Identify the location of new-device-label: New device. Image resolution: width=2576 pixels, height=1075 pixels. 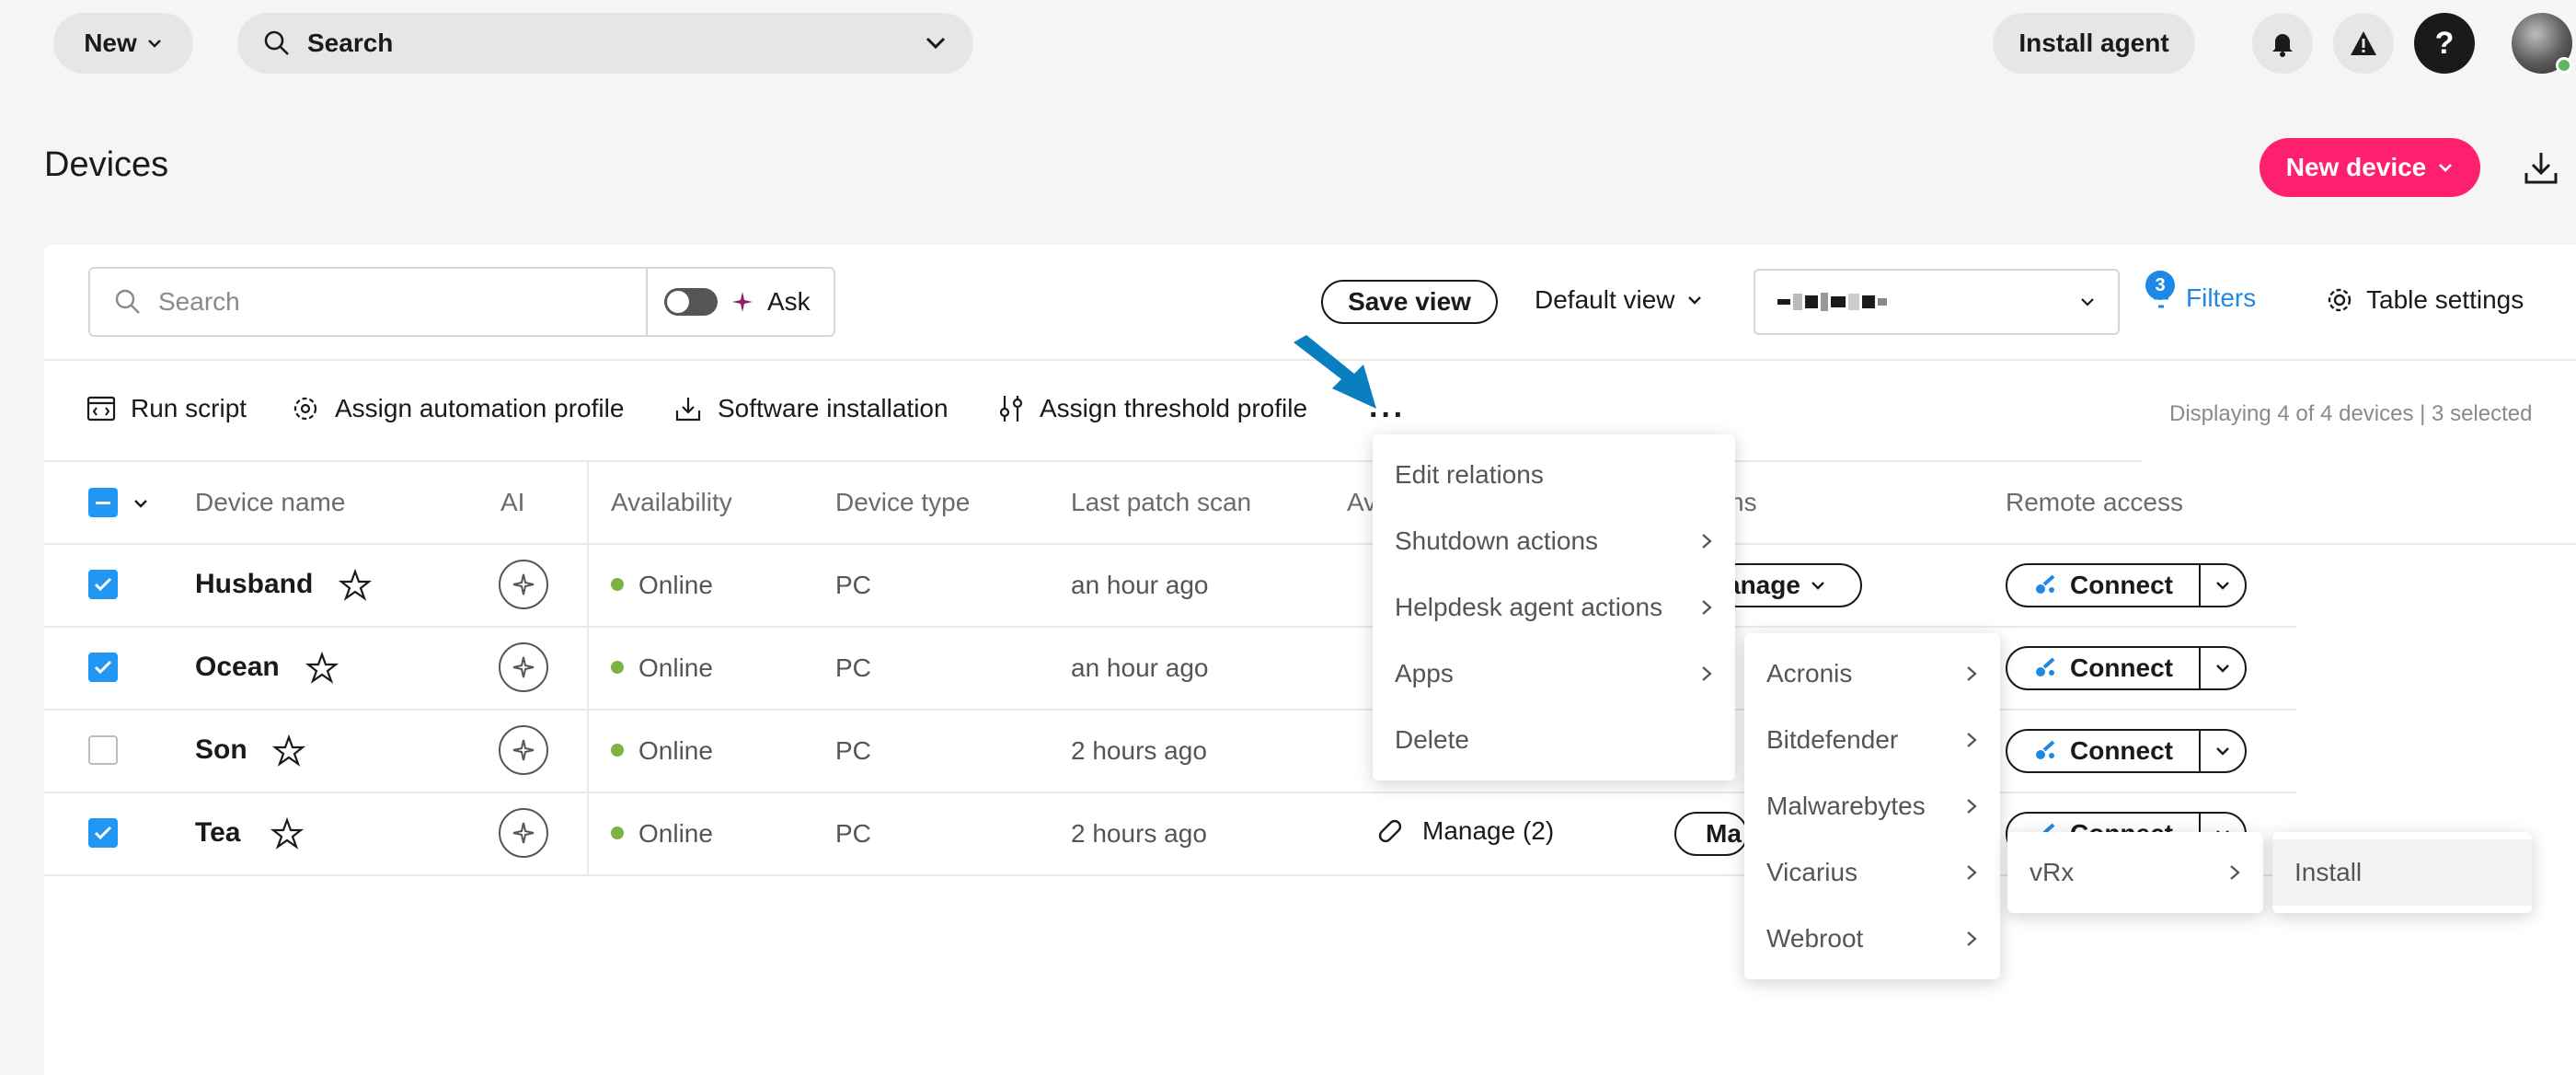
(2356, 167).